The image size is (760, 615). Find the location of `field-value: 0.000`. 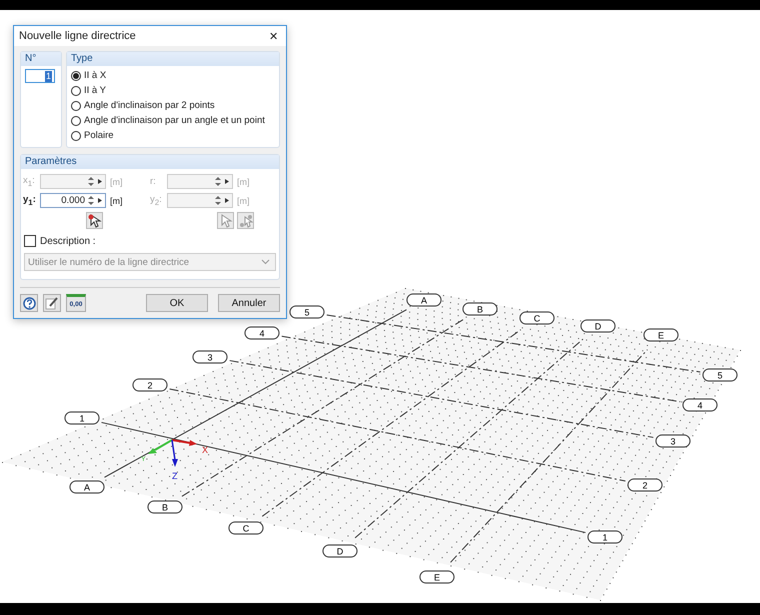

field-value: 0.000 is located at coordinates (73, 200).